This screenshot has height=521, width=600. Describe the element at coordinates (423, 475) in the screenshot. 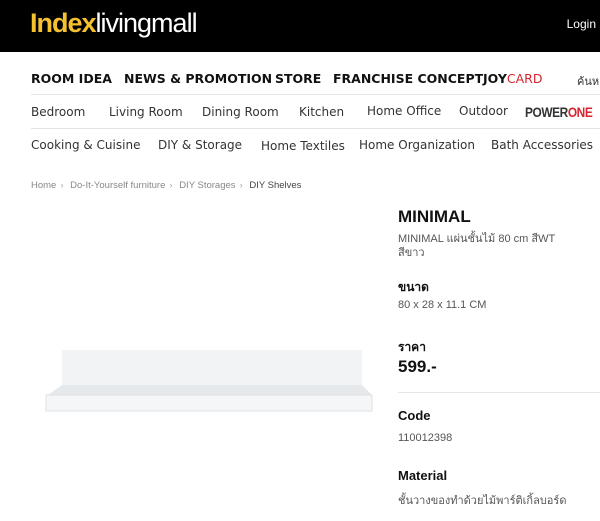

I see `material-label: Material` at that location.